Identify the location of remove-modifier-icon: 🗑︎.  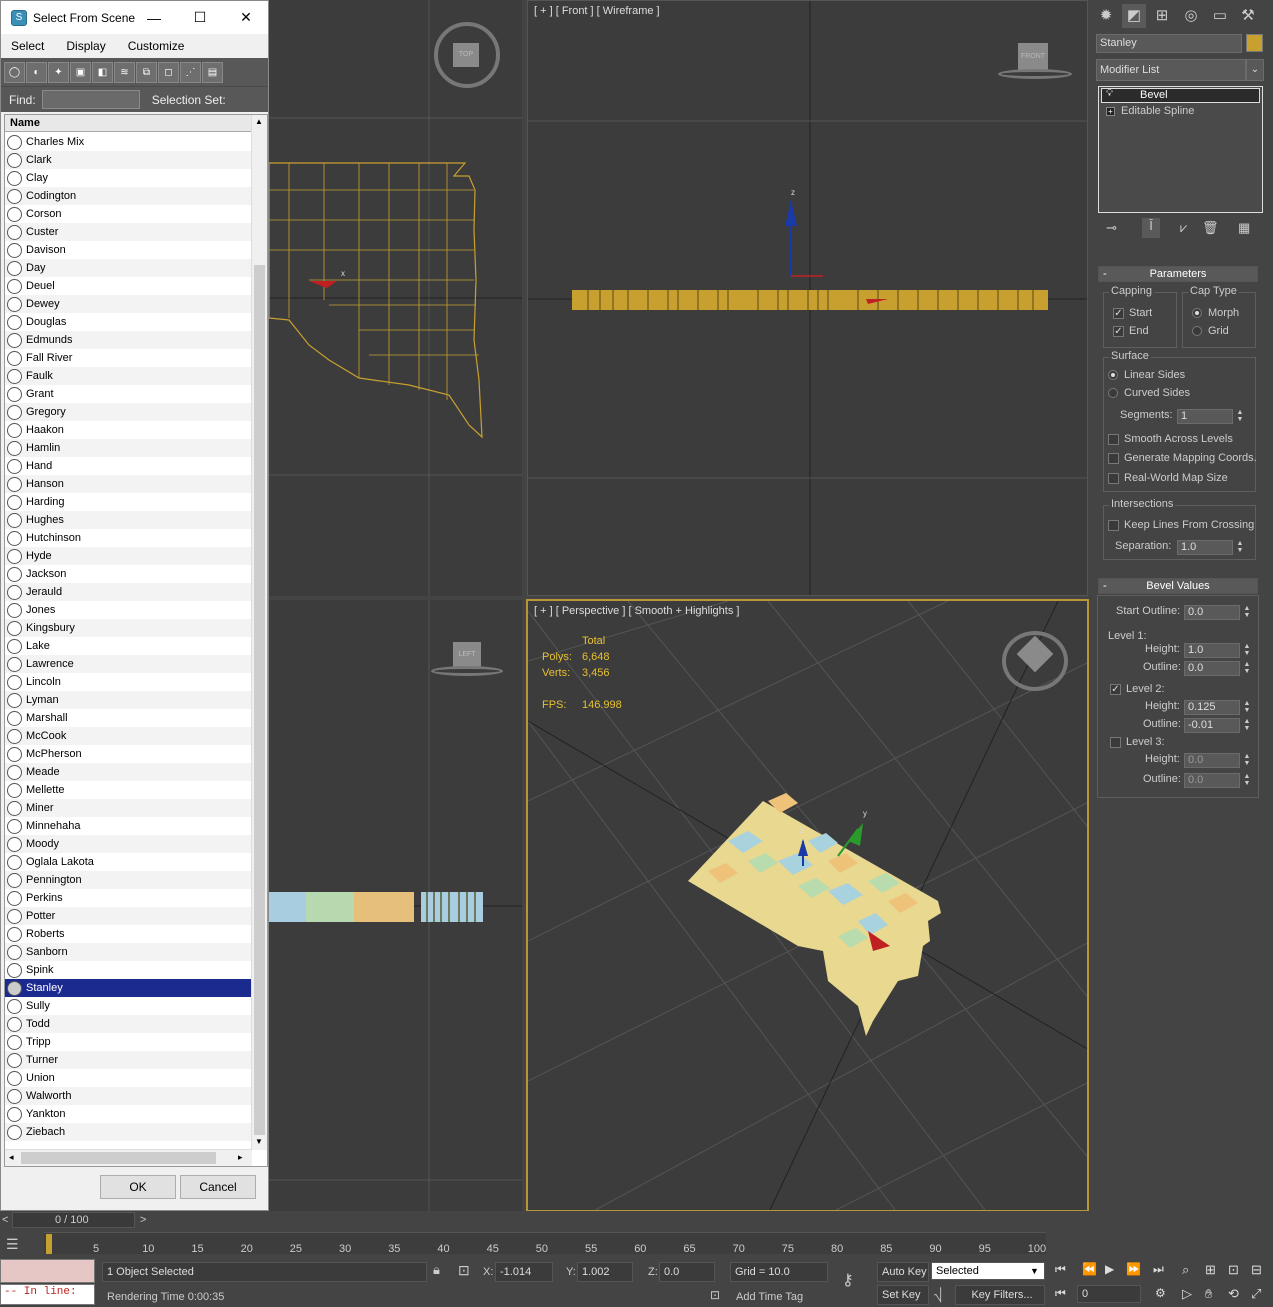
(1210, 228).